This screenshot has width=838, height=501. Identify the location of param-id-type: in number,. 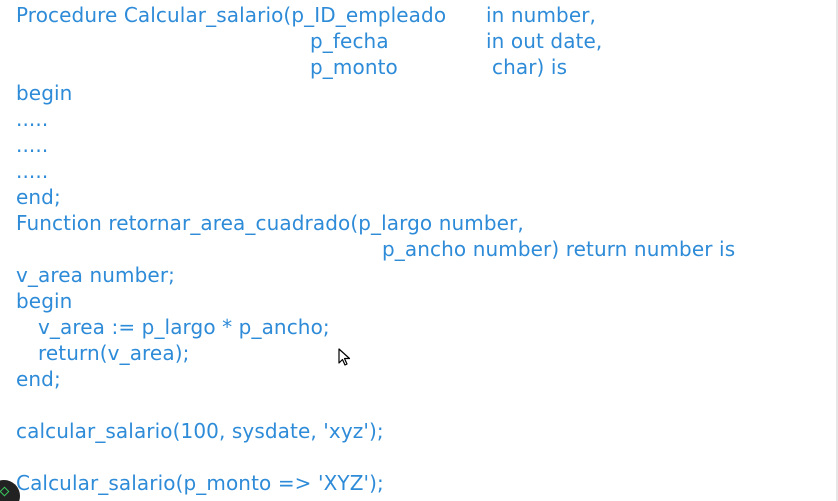
(541, 15).